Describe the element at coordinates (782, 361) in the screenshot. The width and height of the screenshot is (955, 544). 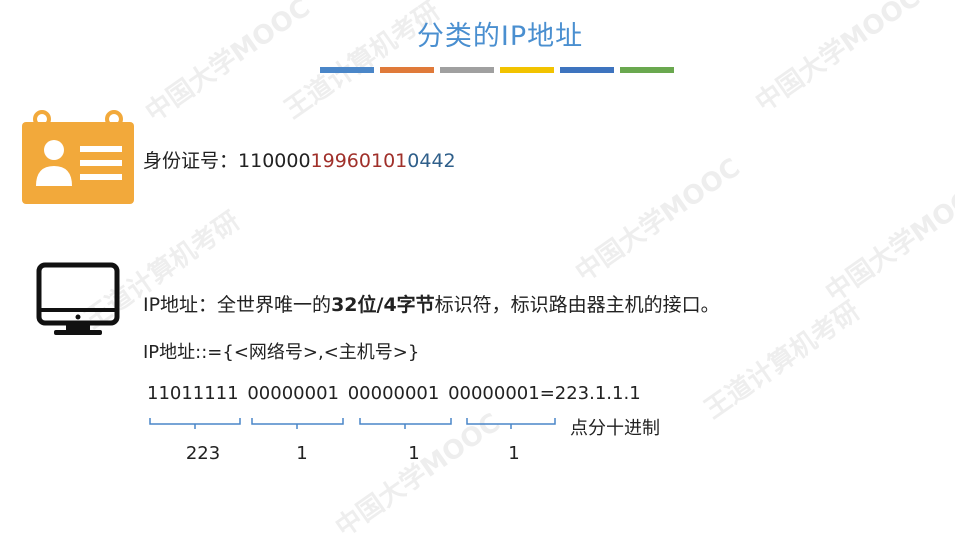
I see `watermark: 王道计算机考研` at that location.